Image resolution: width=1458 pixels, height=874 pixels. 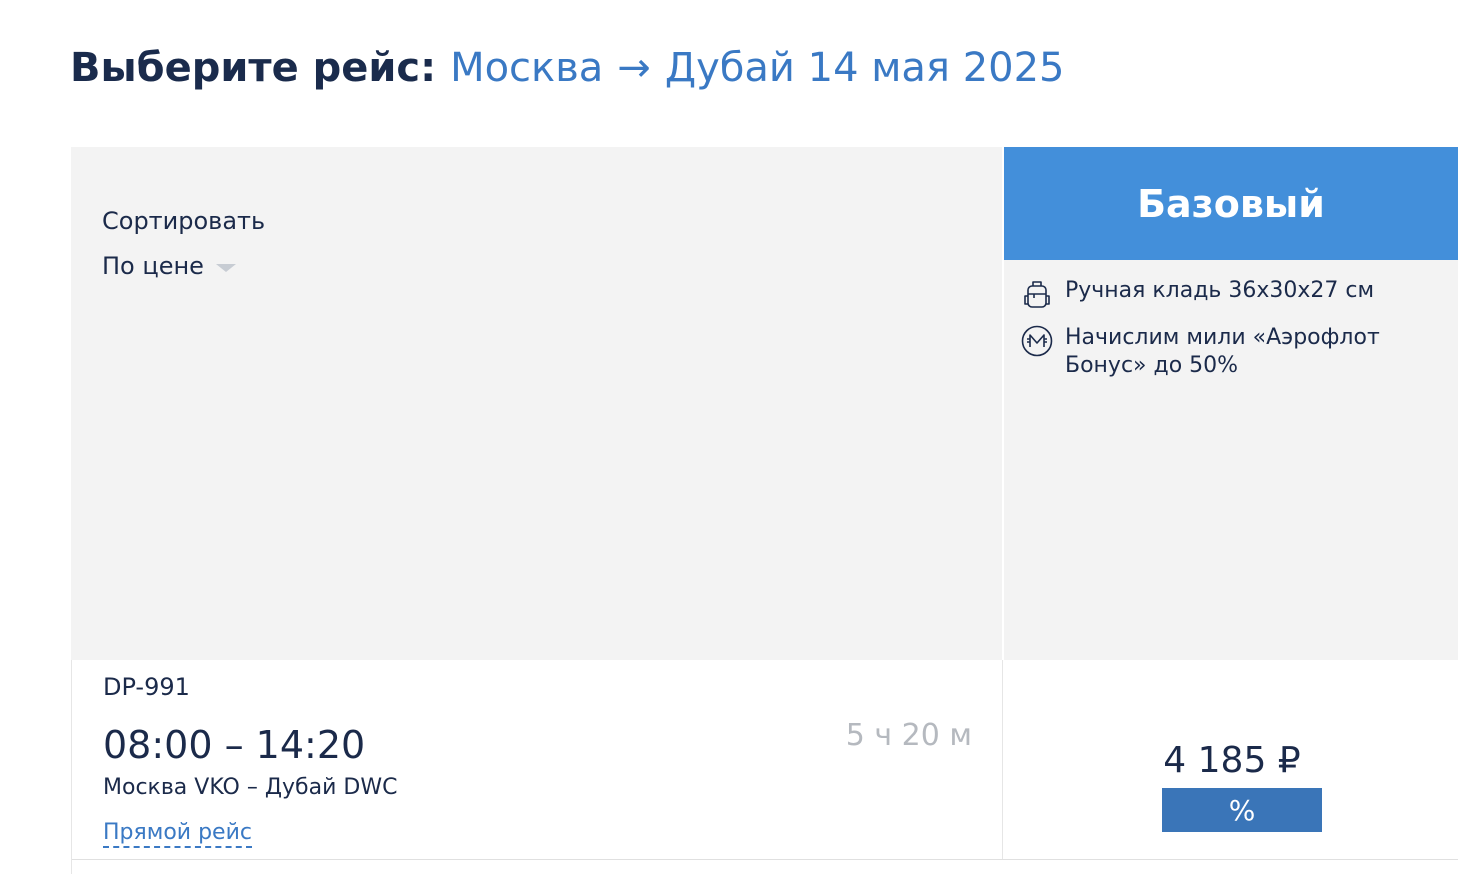 I want to click on chevron-down-icon, so click(x=225, y=268).